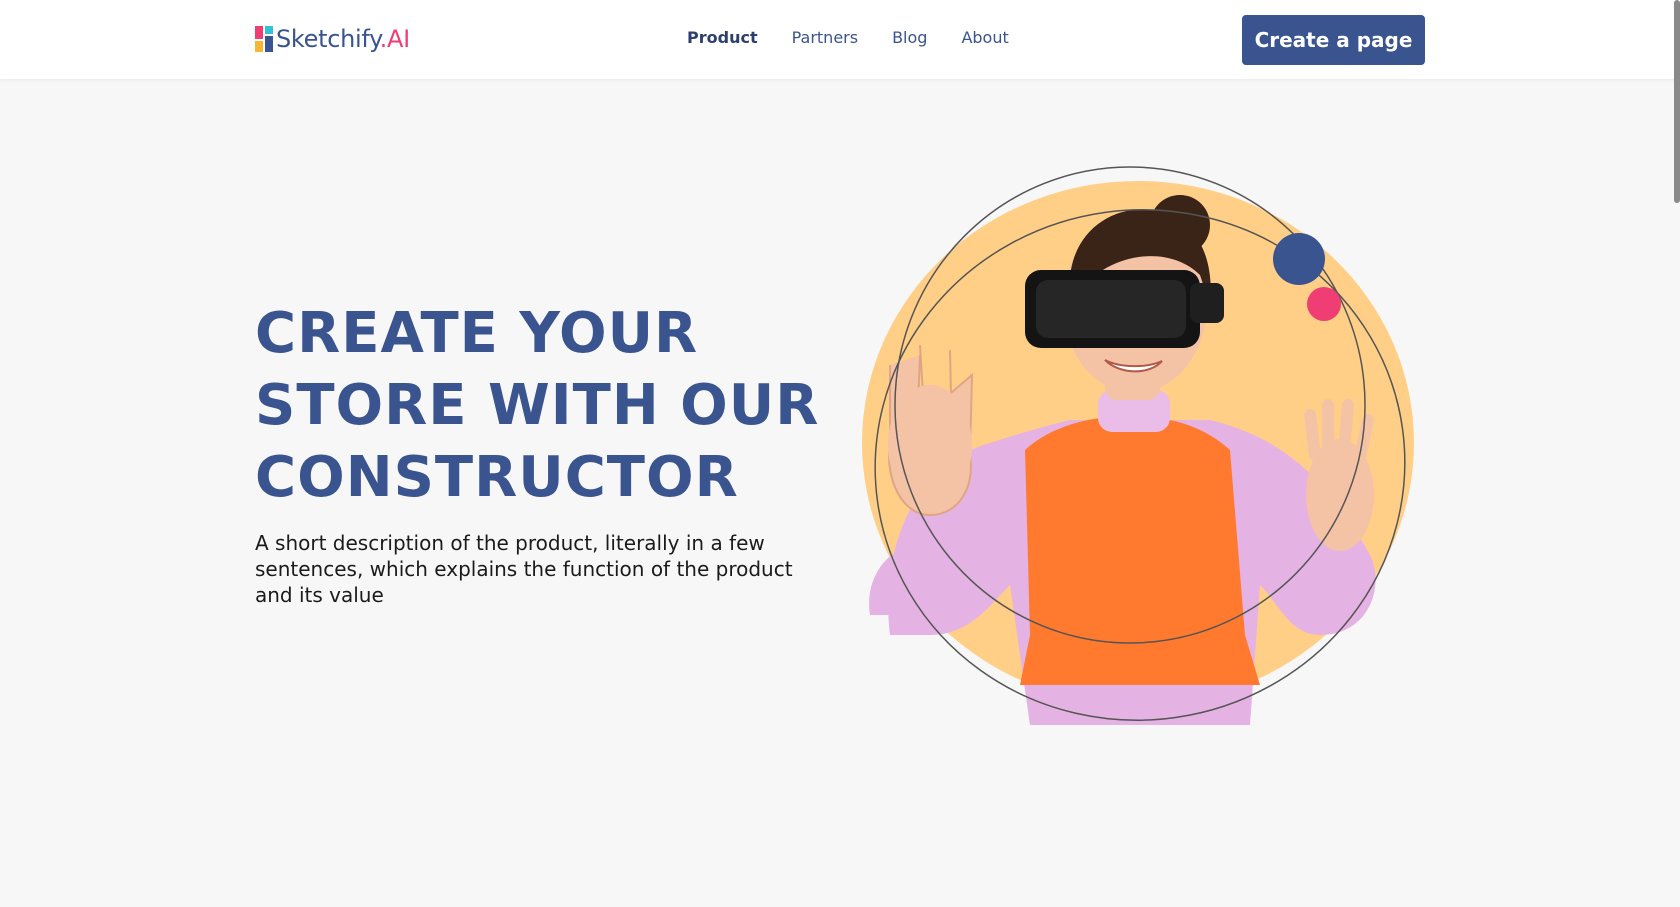 The image size is (1680, 907). I want to click on blue-dot, so click(1299, 259).